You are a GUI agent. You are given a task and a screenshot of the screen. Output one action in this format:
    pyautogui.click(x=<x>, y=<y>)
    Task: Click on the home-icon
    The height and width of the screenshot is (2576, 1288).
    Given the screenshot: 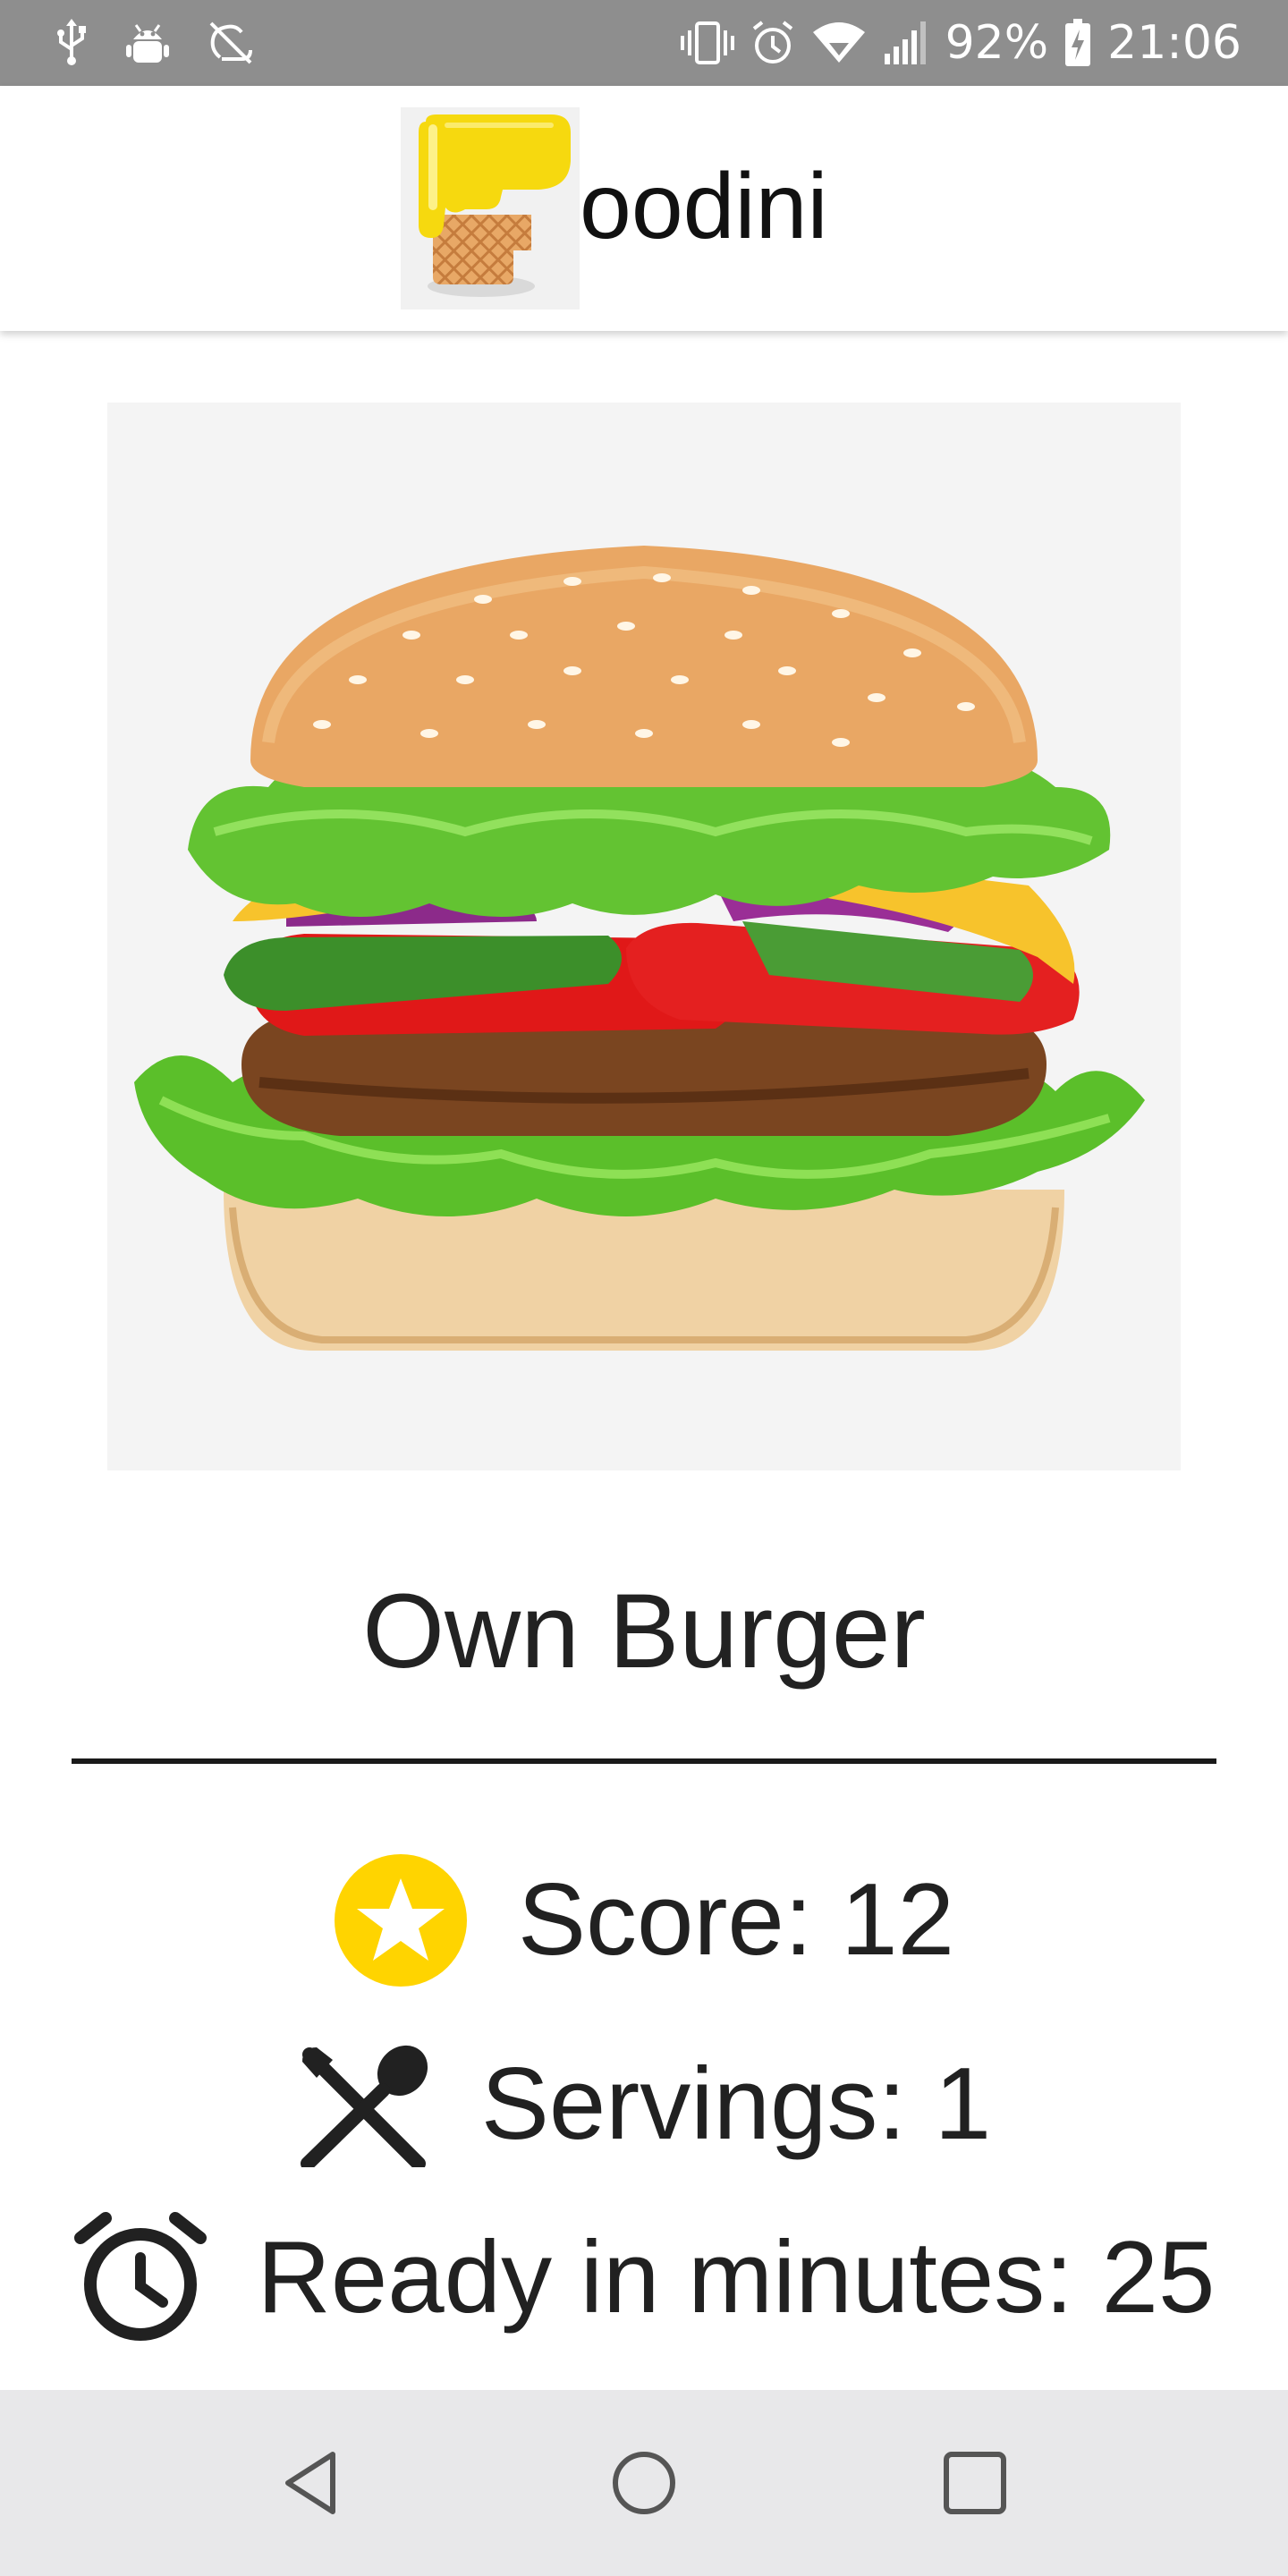 What is the action you would take?
    pyautogui.click(x=644, y=2483)
    